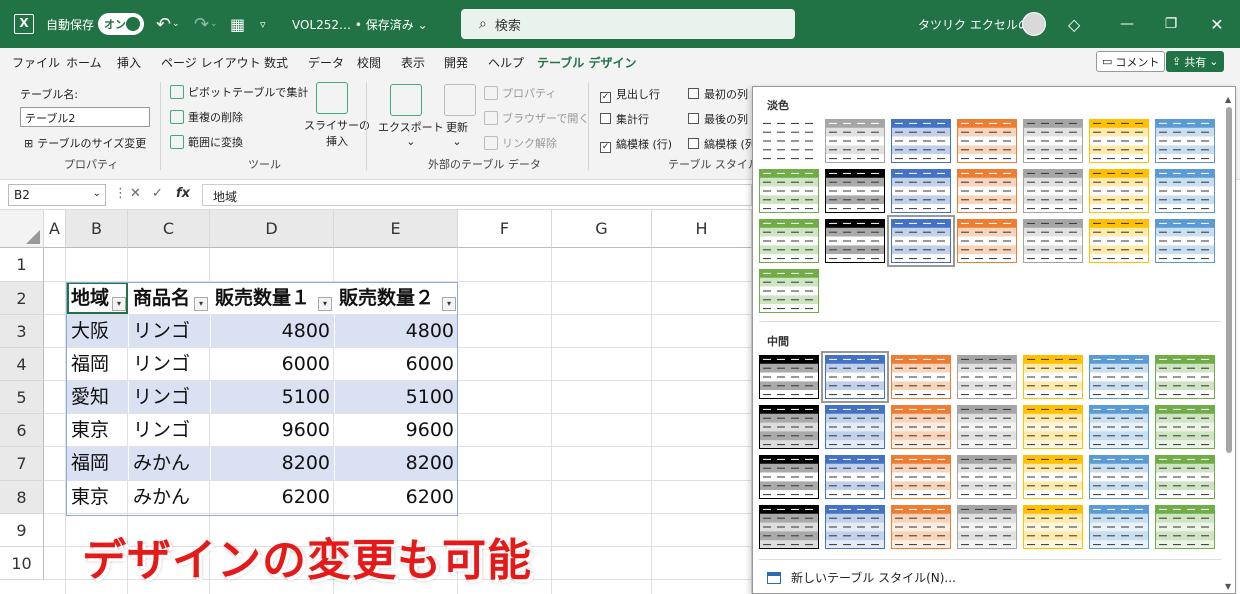  Describe the element at coordinates (237, 24) in the screenshot. I see `table-icon: ▦` at that location.